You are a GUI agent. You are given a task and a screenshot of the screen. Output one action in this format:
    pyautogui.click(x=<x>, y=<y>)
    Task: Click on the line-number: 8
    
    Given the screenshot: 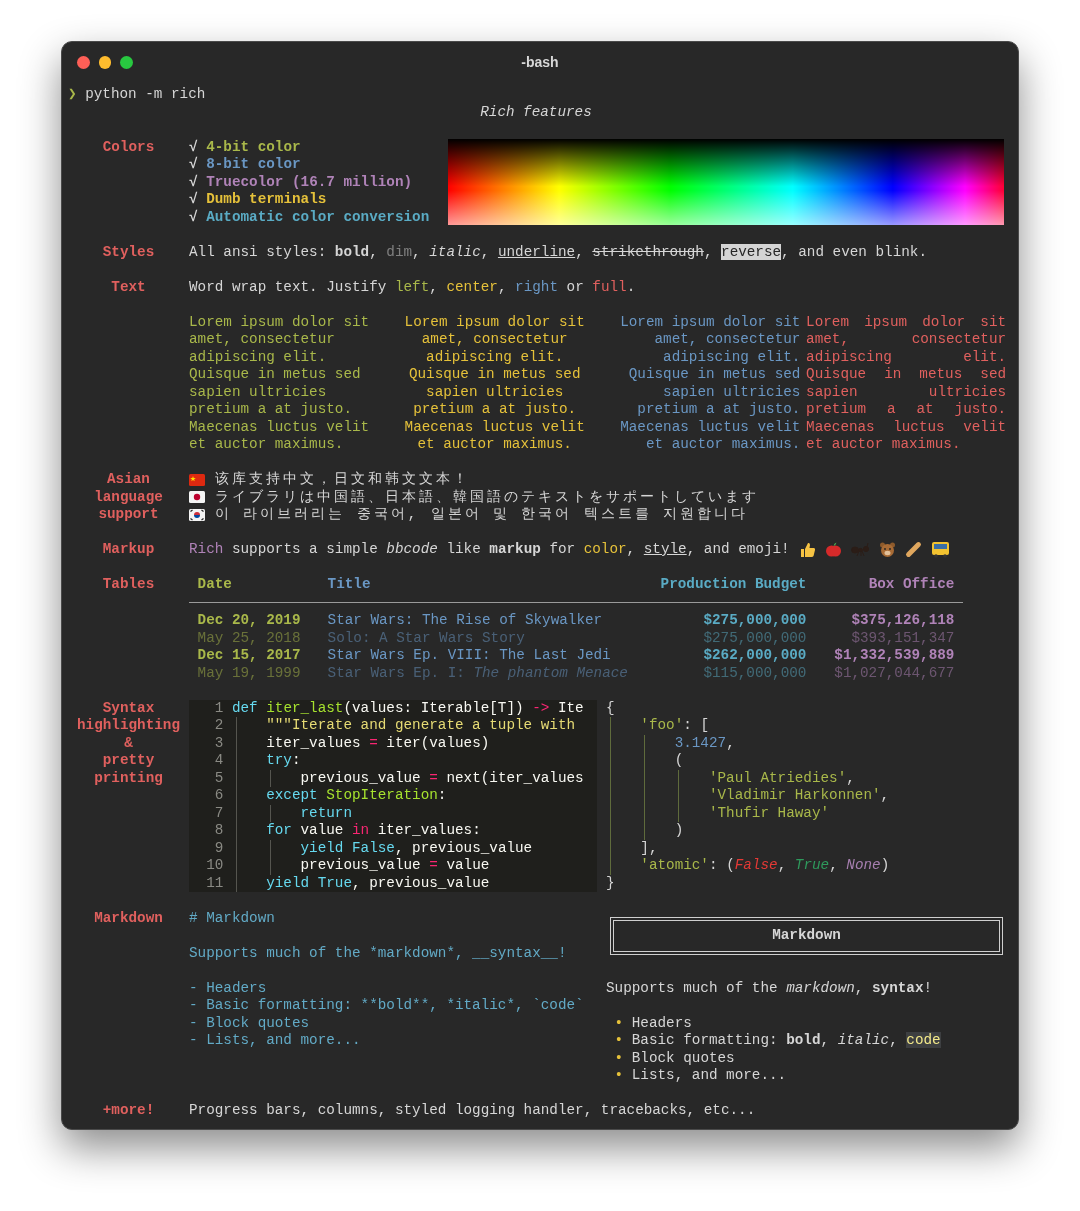 What is the action you would take?
    pyautogui.click(x=218, y=831)
    